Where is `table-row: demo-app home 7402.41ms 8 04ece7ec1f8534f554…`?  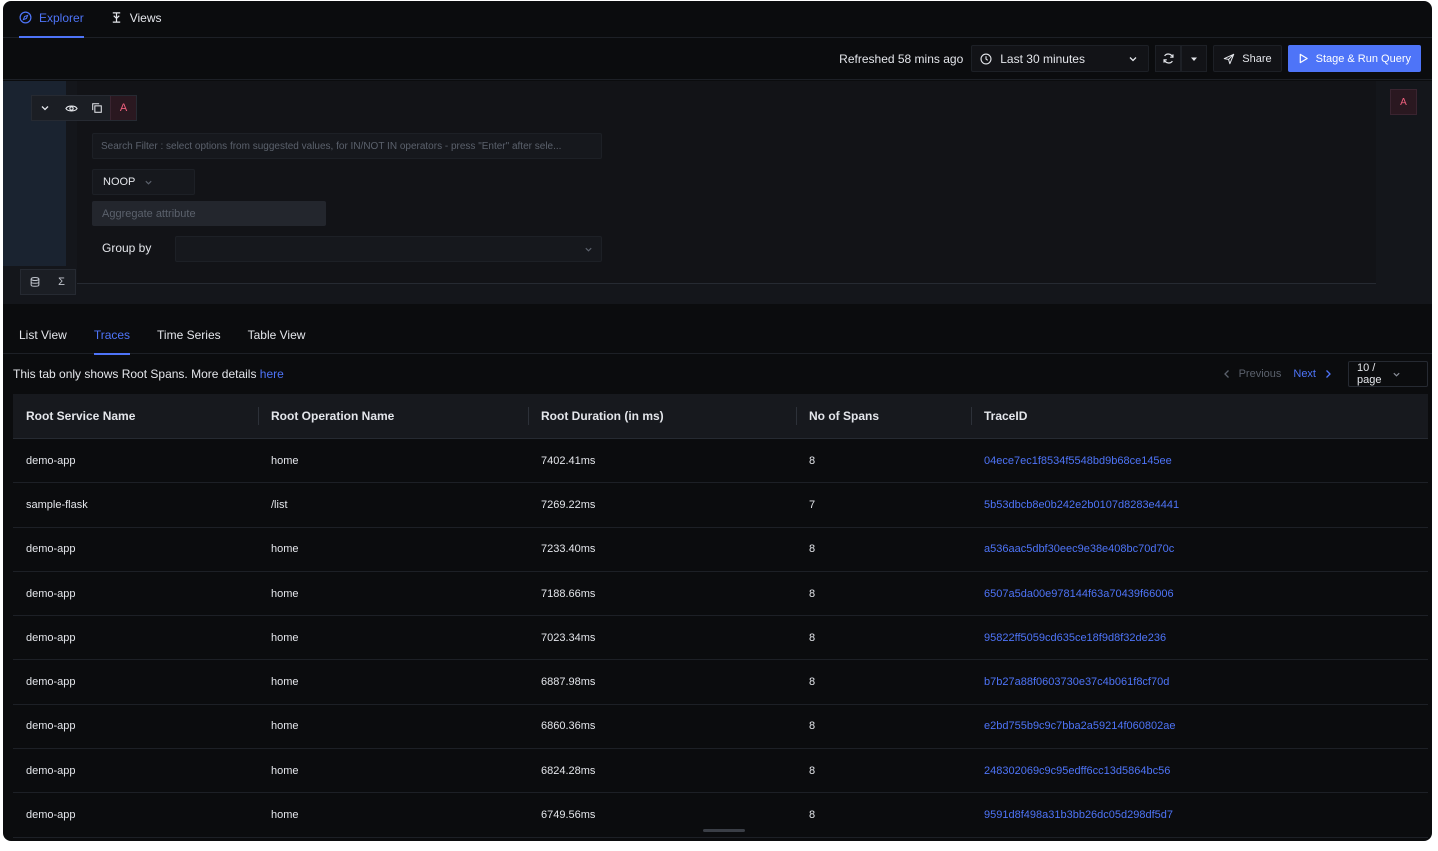 table-row: demo-app home 7402.41ms 8 04ece7ec1f8534f554… is located at coordinates (720, 461).